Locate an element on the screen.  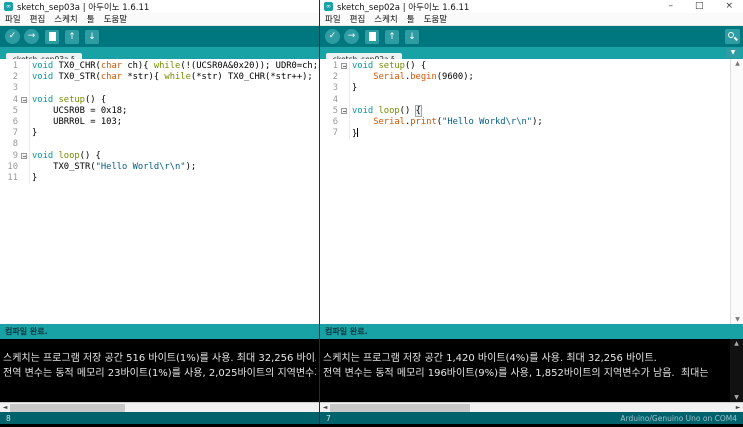
line-number: 2 is located at coordinates (15, 77).